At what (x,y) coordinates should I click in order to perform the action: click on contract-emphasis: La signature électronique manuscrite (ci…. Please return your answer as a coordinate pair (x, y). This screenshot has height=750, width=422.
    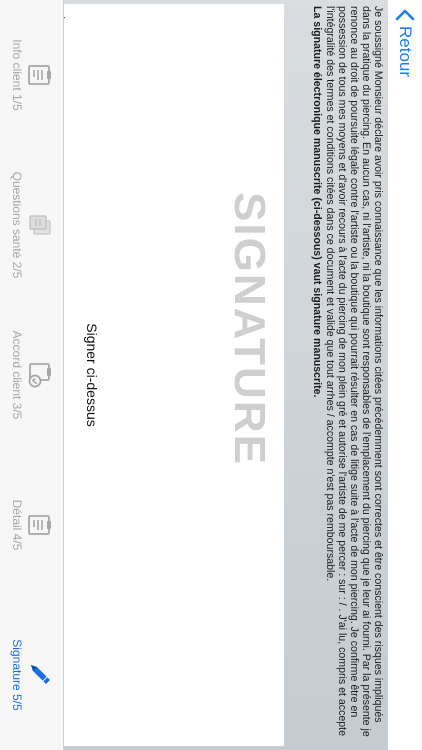
    Looking at the image, I should click on (316, 202).